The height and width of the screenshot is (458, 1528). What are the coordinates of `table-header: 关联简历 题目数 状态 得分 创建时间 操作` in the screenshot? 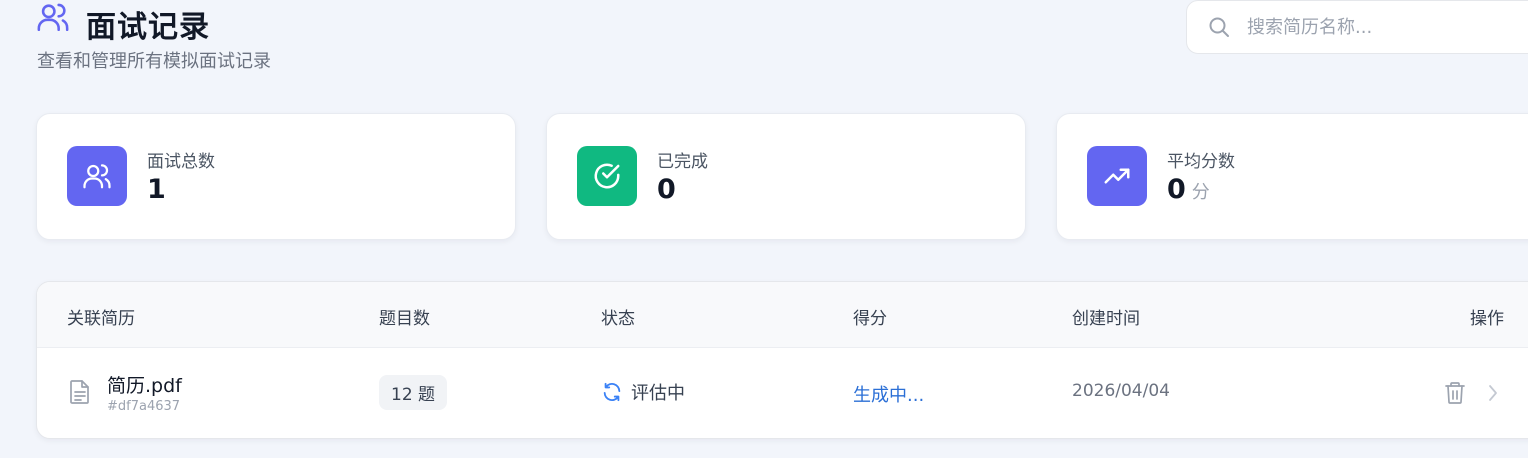 It's located at (782, 315).